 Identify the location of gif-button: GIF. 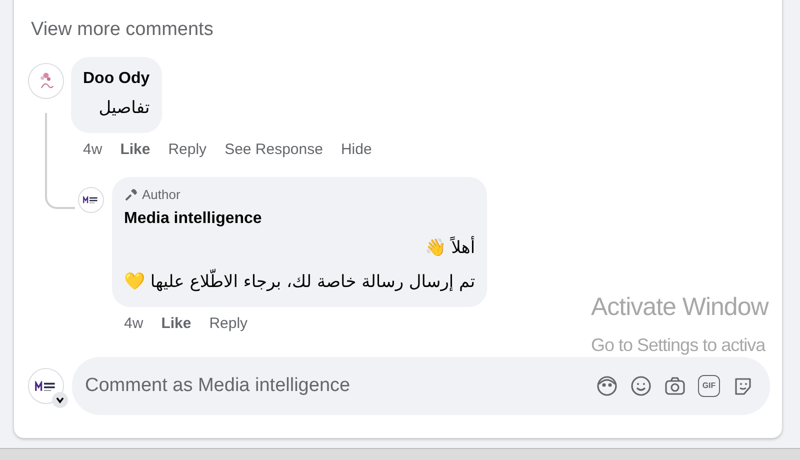
(709, 386).